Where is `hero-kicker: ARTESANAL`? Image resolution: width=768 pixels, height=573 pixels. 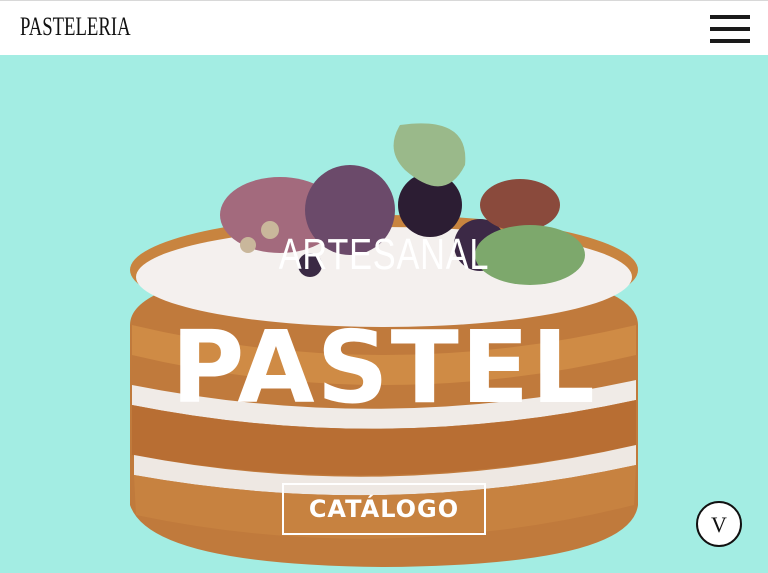 hero-kicker: ARTESANAL is located at coordinates (384, 254).